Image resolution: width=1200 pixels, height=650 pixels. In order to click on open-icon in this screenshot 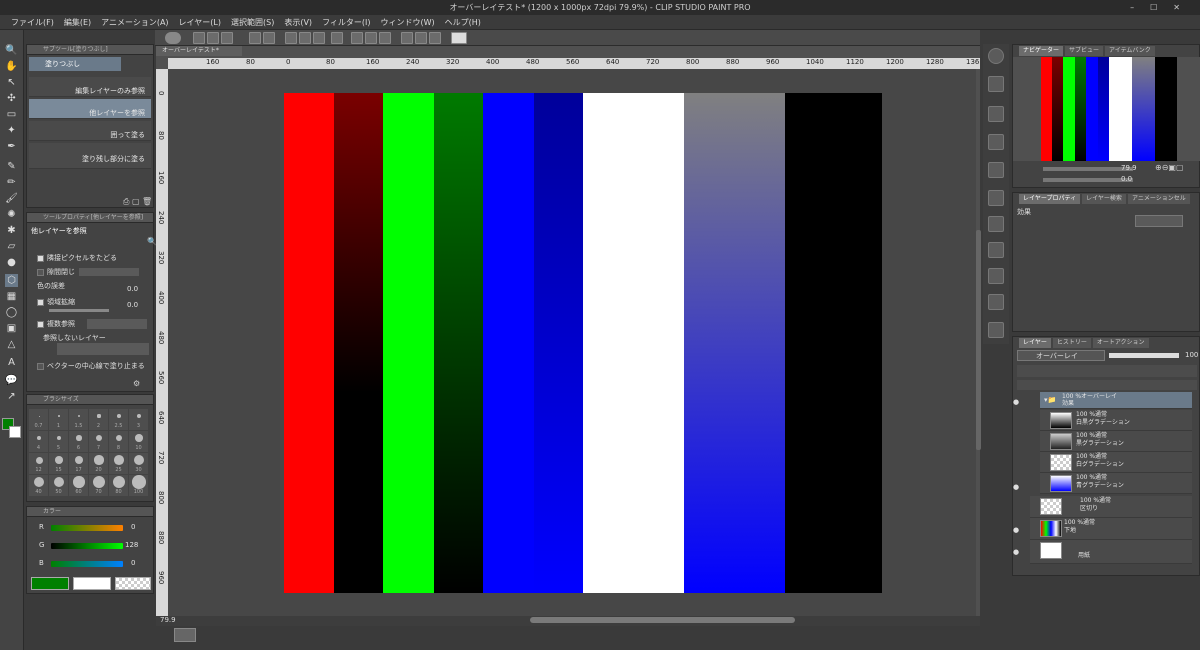, I will do `click(213, 38)`.